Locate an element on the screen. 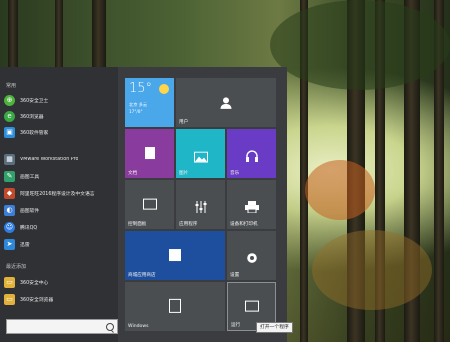 This screenshot has height=342, width=450. 360-browser-icon: e is located at coordinates (9, 116).